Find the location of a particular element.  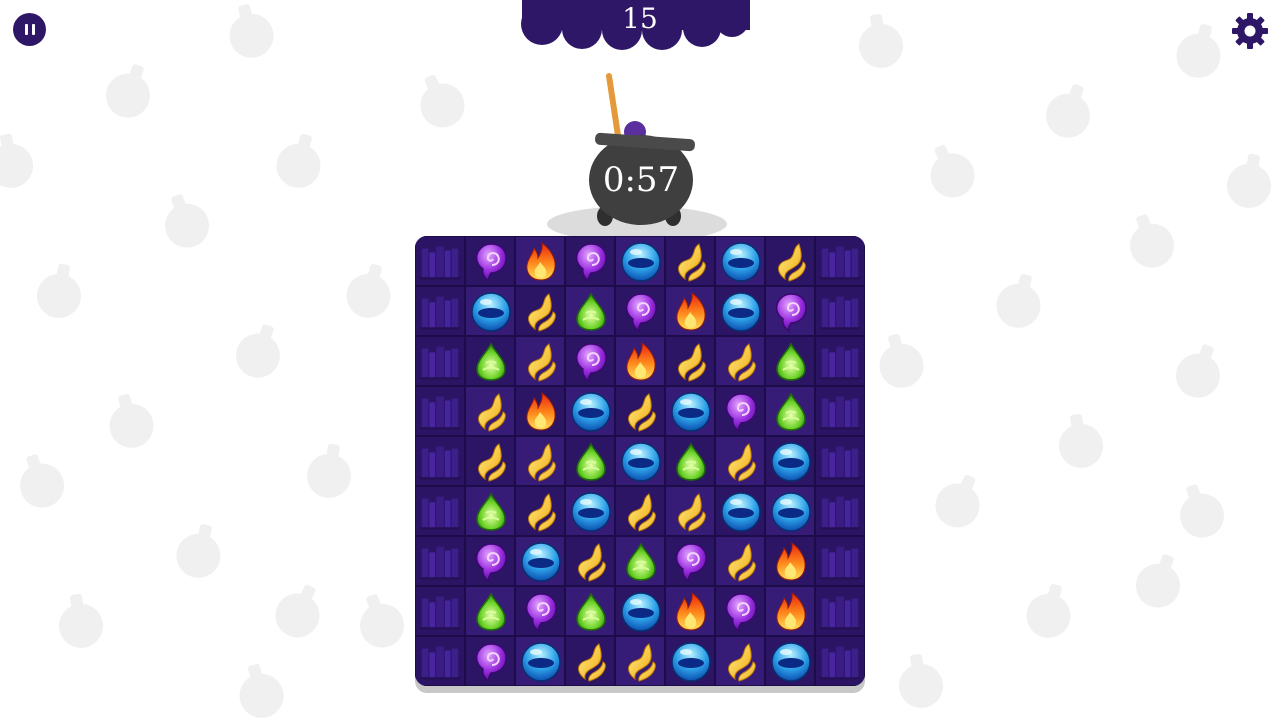

pause-button is located at coordinates (29, 29).